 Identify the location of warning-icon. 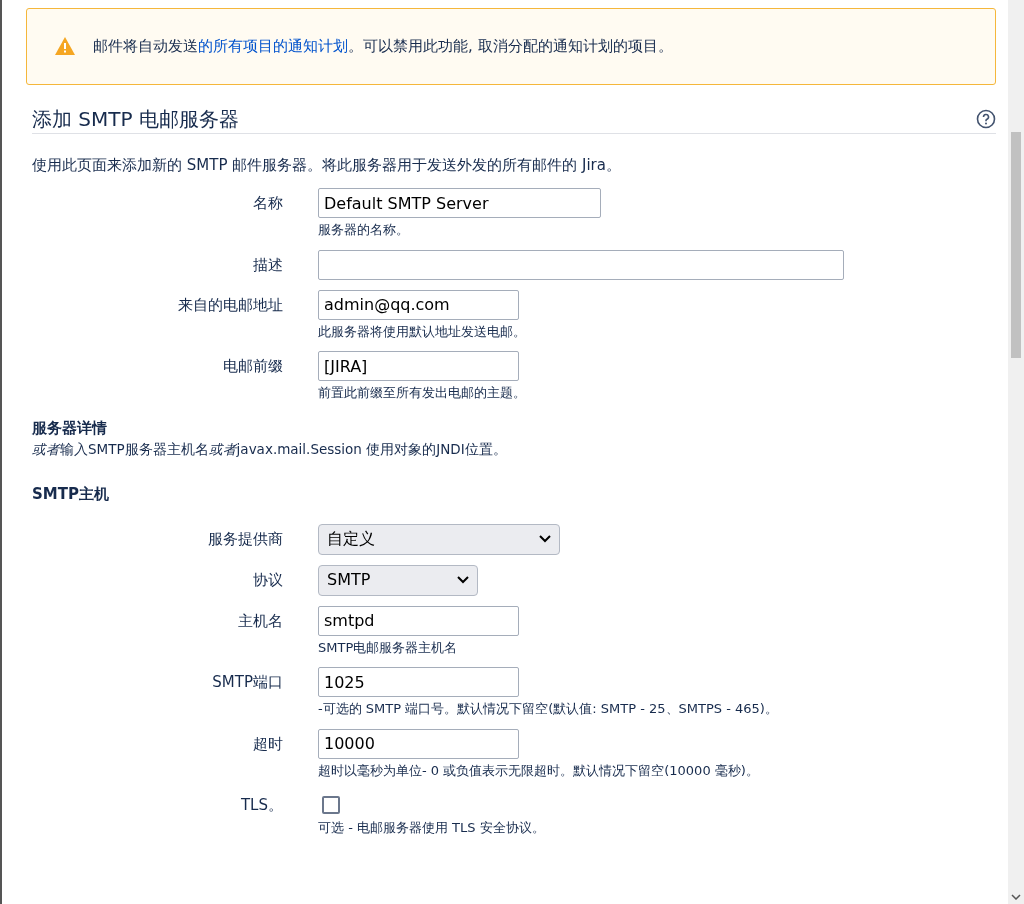
(65, 46).